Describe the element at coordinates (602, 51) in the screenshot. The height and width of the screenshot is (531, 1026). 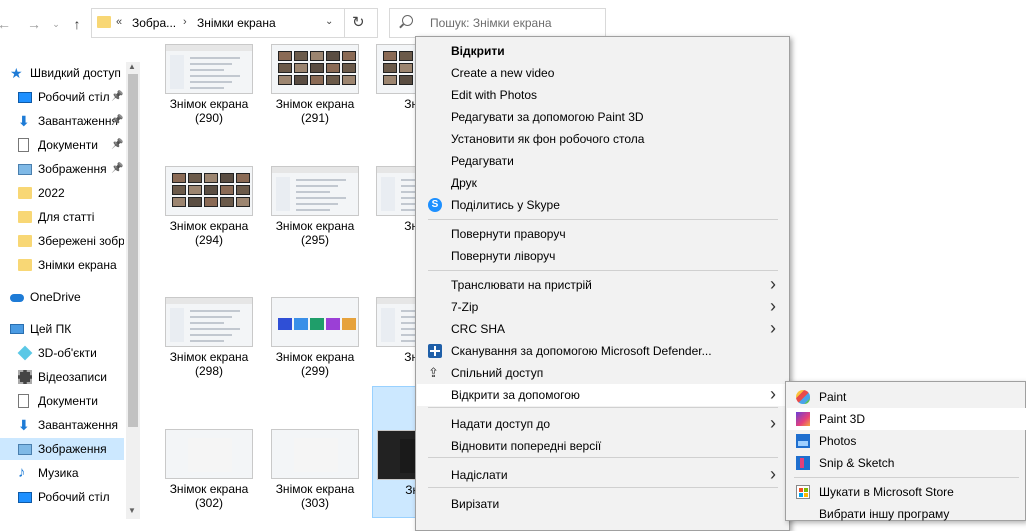
I see `context-menu-item: Відкрити` at that location.